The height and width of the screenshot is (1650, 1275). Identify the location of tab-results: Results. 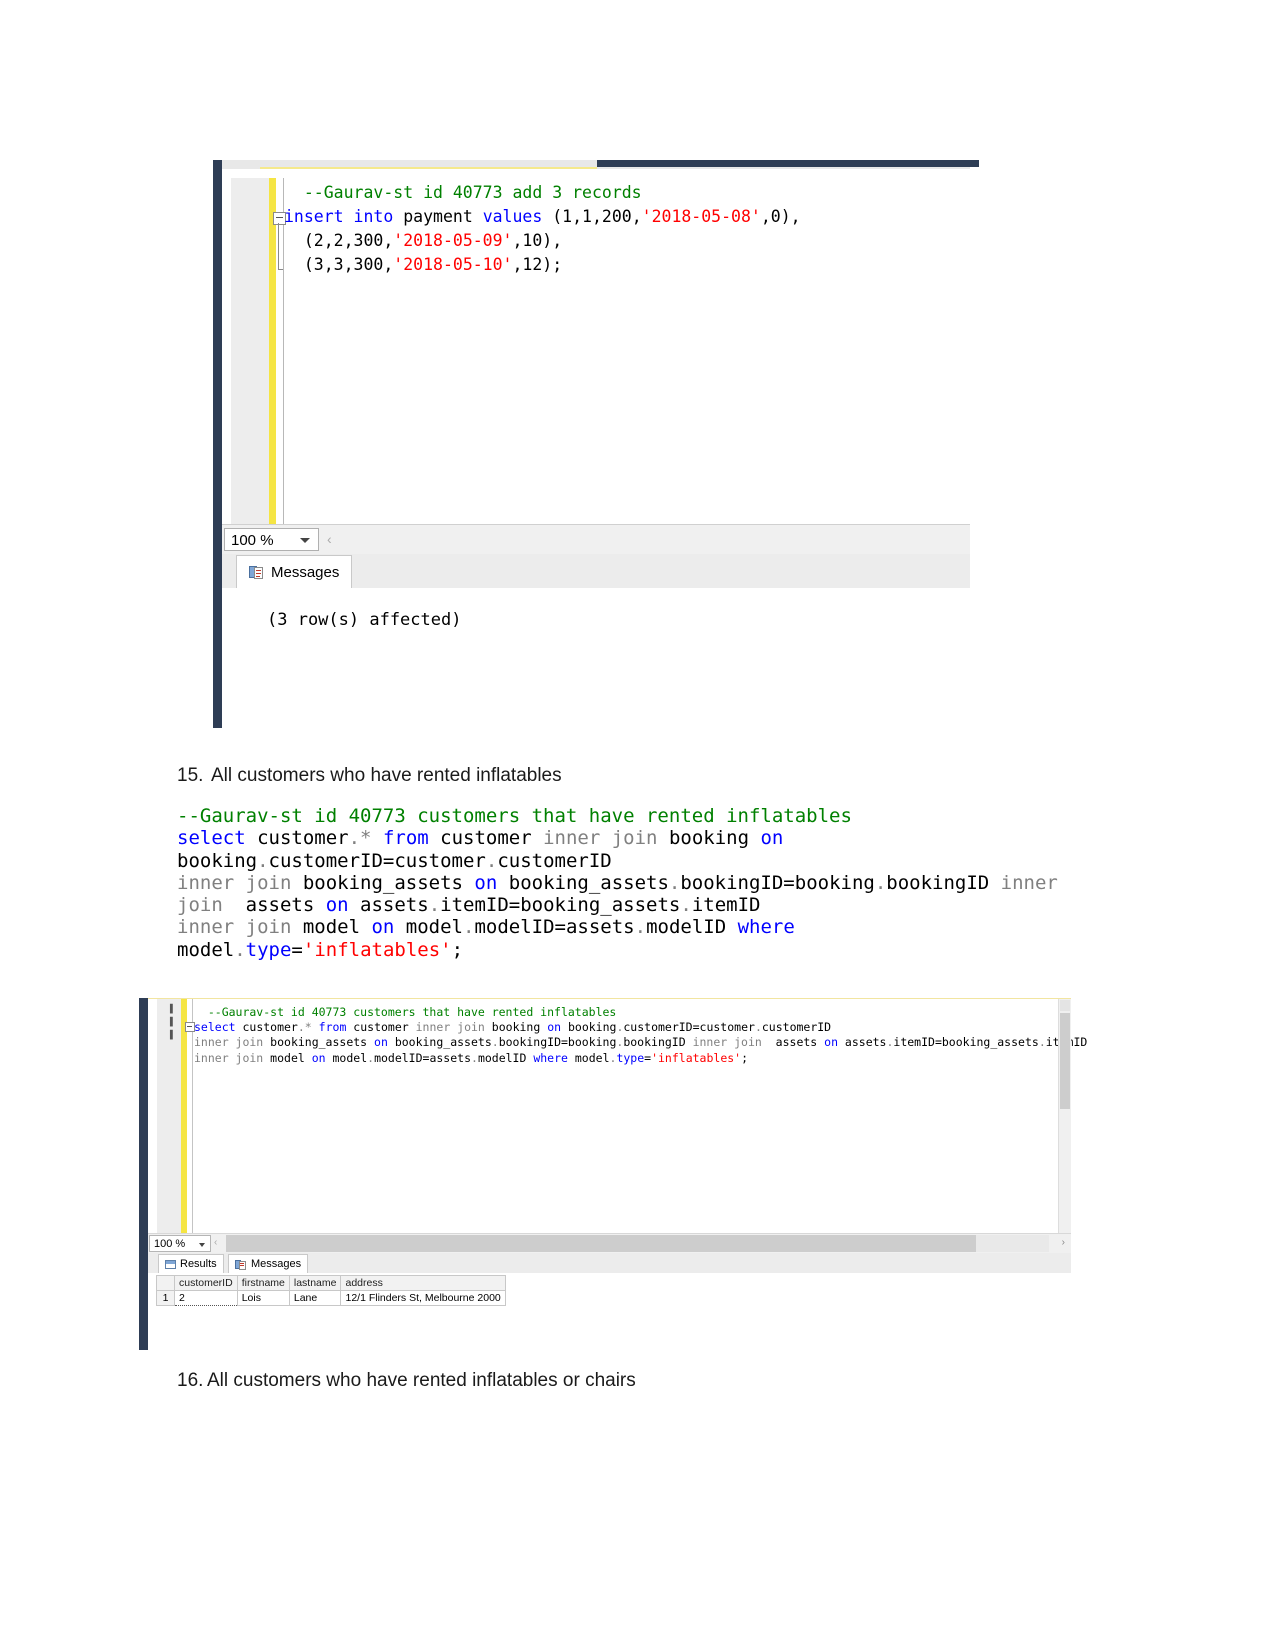
(191, 1263).